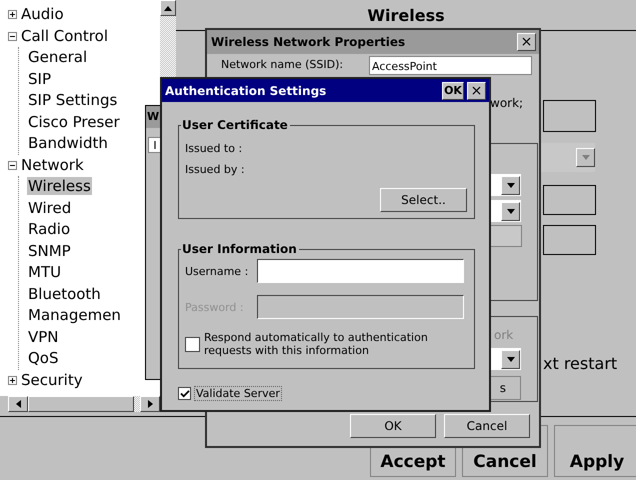 This screenshot has height=480, width=636. I want to click on dialog-button: OK, so click(393, 426).